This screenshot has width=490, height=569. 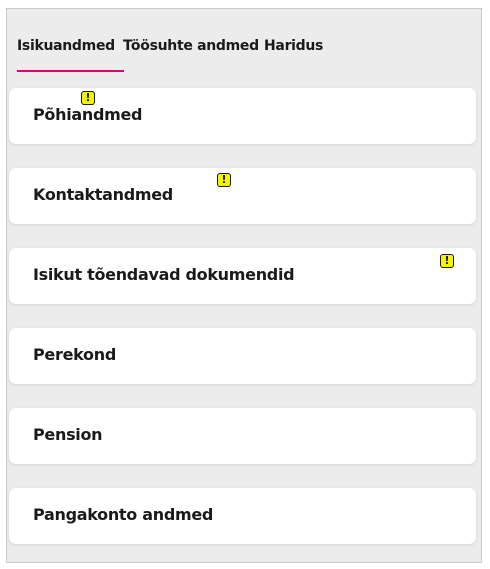 I want to click on section-label: Isikut tõendavad dokumendid, so click(x=164, y=274).